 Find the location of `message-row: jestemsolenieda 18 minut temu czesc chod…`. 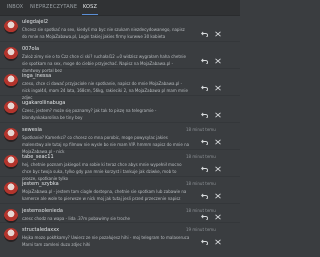

message-row: jestemsolenieda 18 minut temu czesc chod… is located at coordinates (120, 214).